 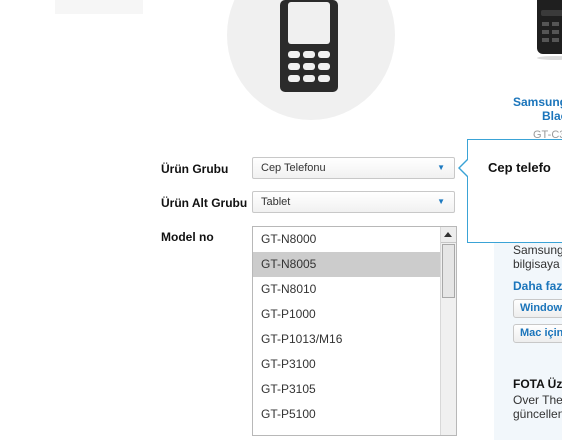 I want to click on product-group-value: Cep Telefonu, so click(x=293, y=168).